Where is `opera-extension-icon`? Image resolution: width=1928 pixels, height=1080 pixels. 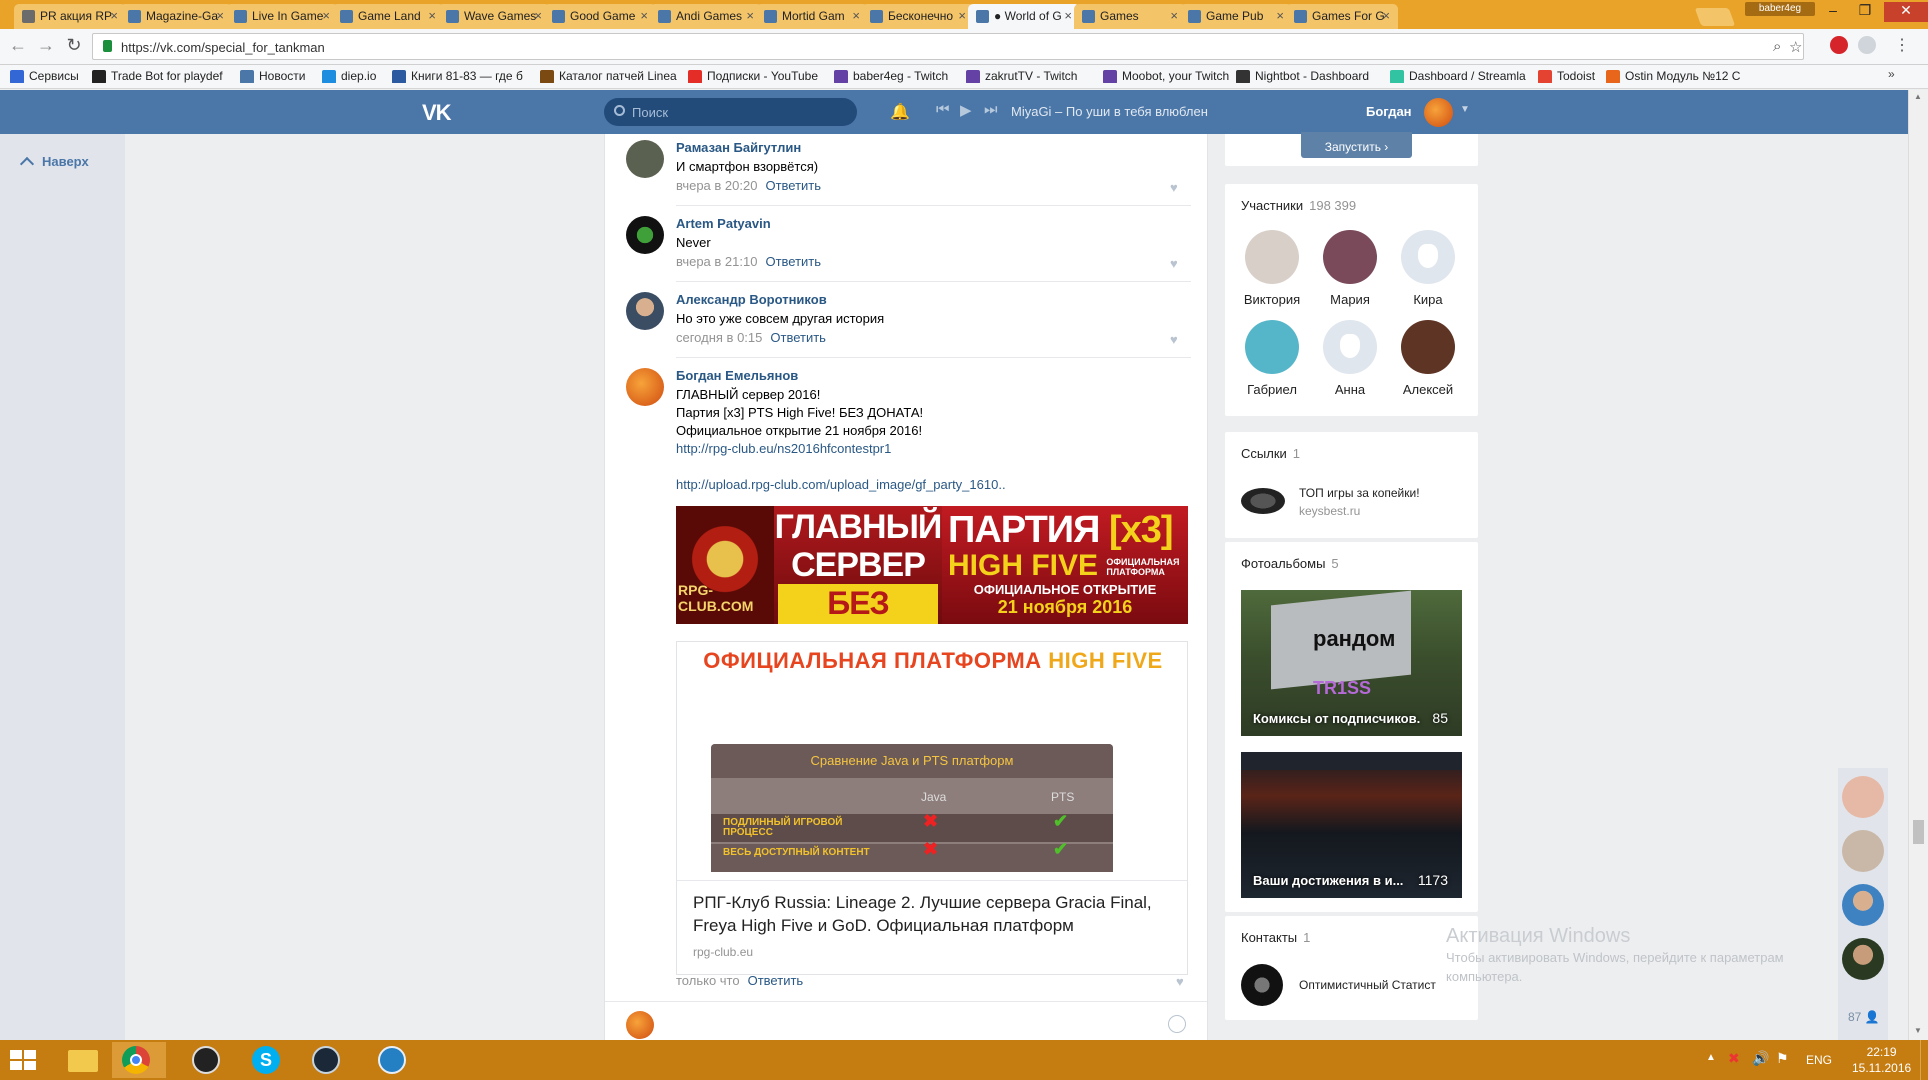 opera-extension-icon is located at coordinates (1839, 45).